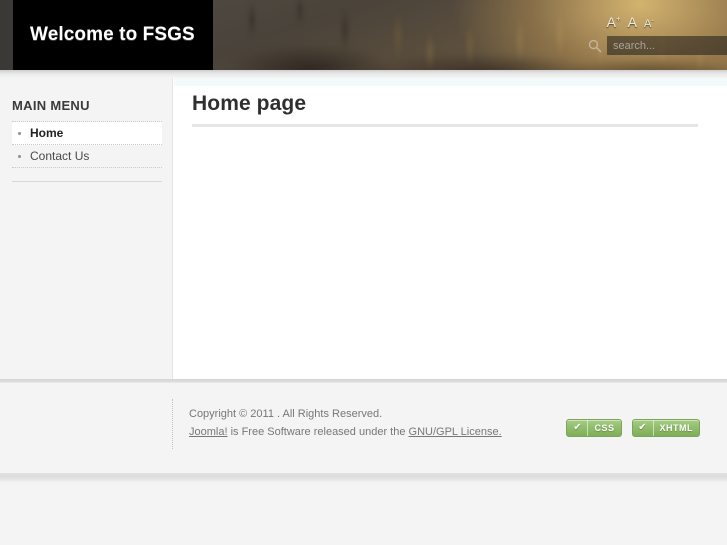  I want to click on content-top-tint, so click(450, 82).